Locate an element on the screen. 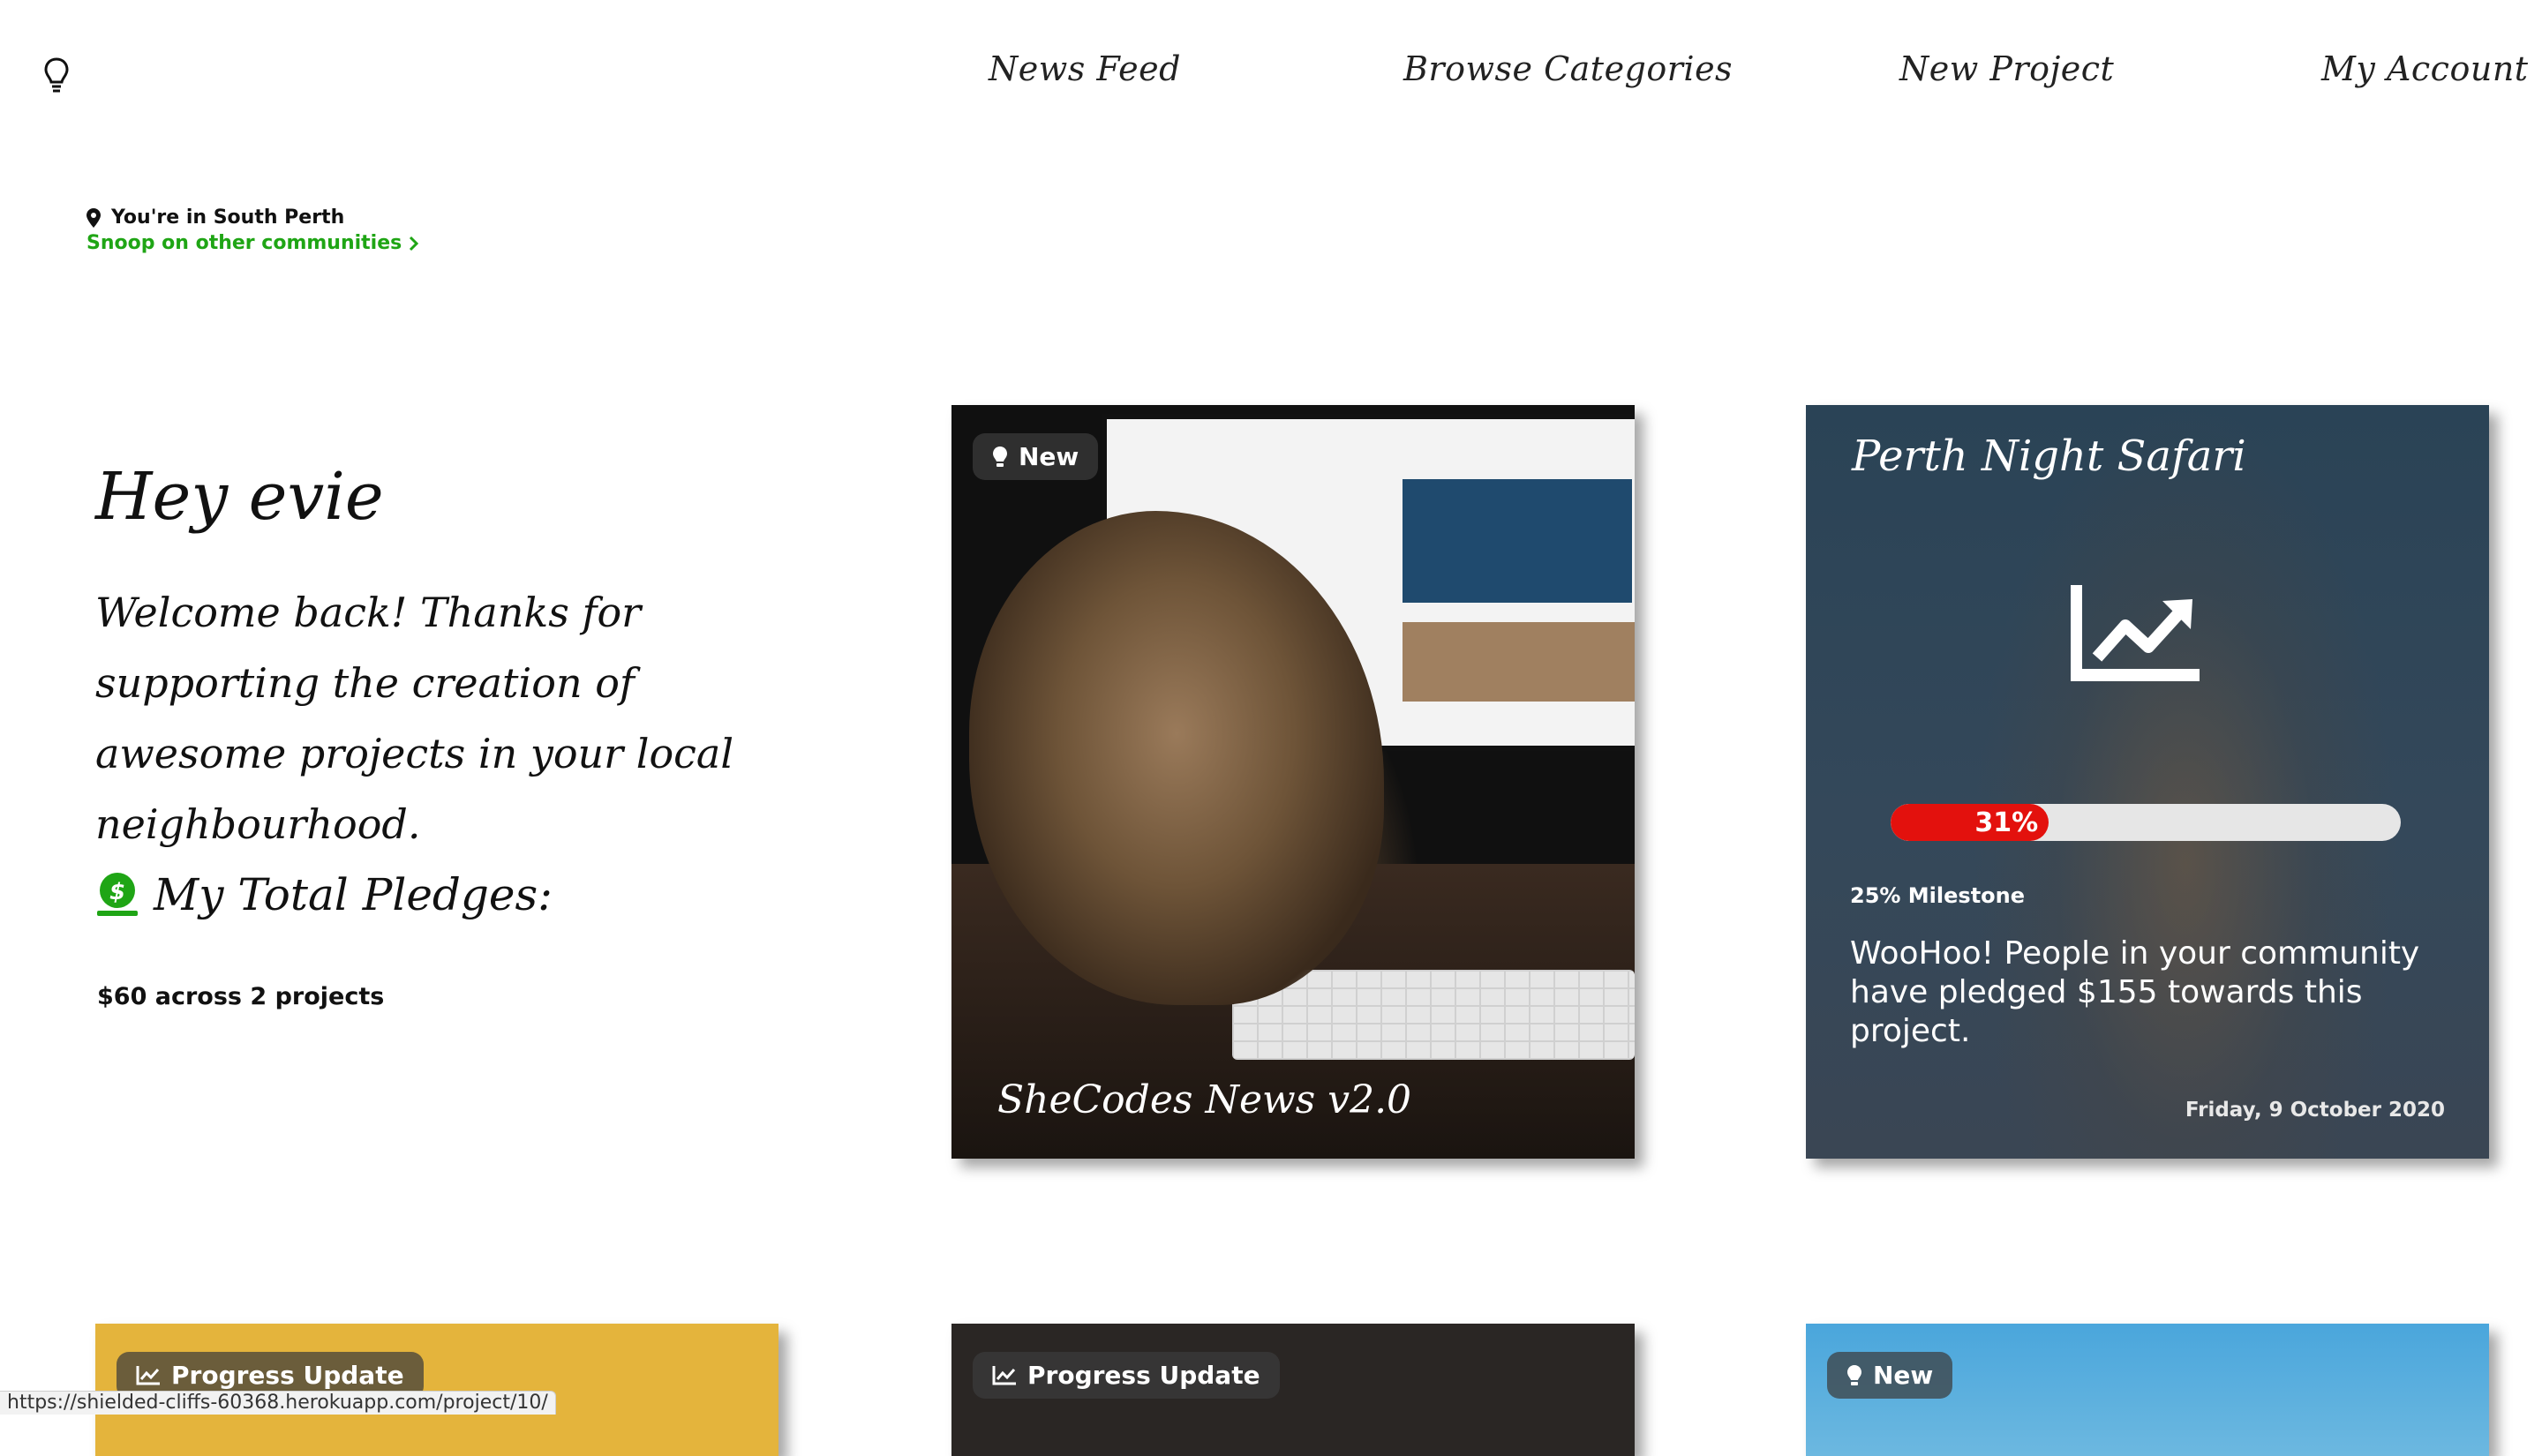 This screenshot has width=2542, height=1456. current-location: You're in South Perth is located at coordinates (228, 217).